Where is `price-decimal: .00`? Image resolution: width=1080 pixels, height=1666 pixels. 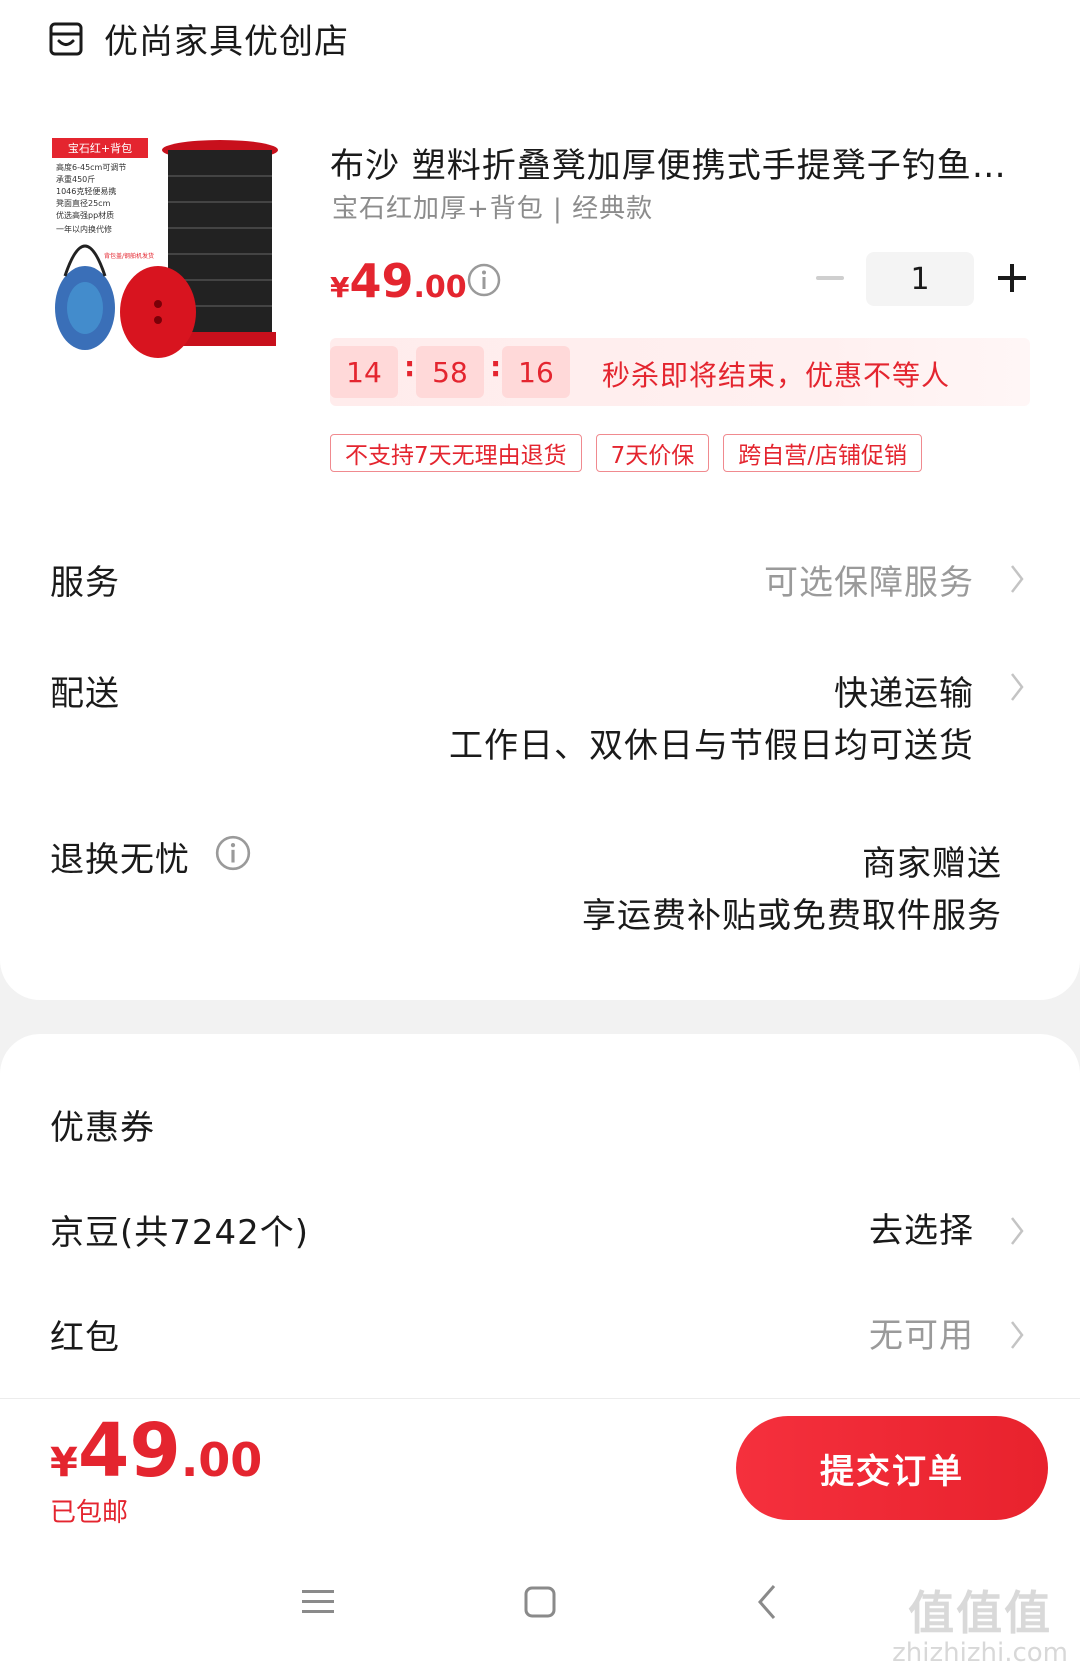
price-decimal: .00 is located at coordinates (440, 287).